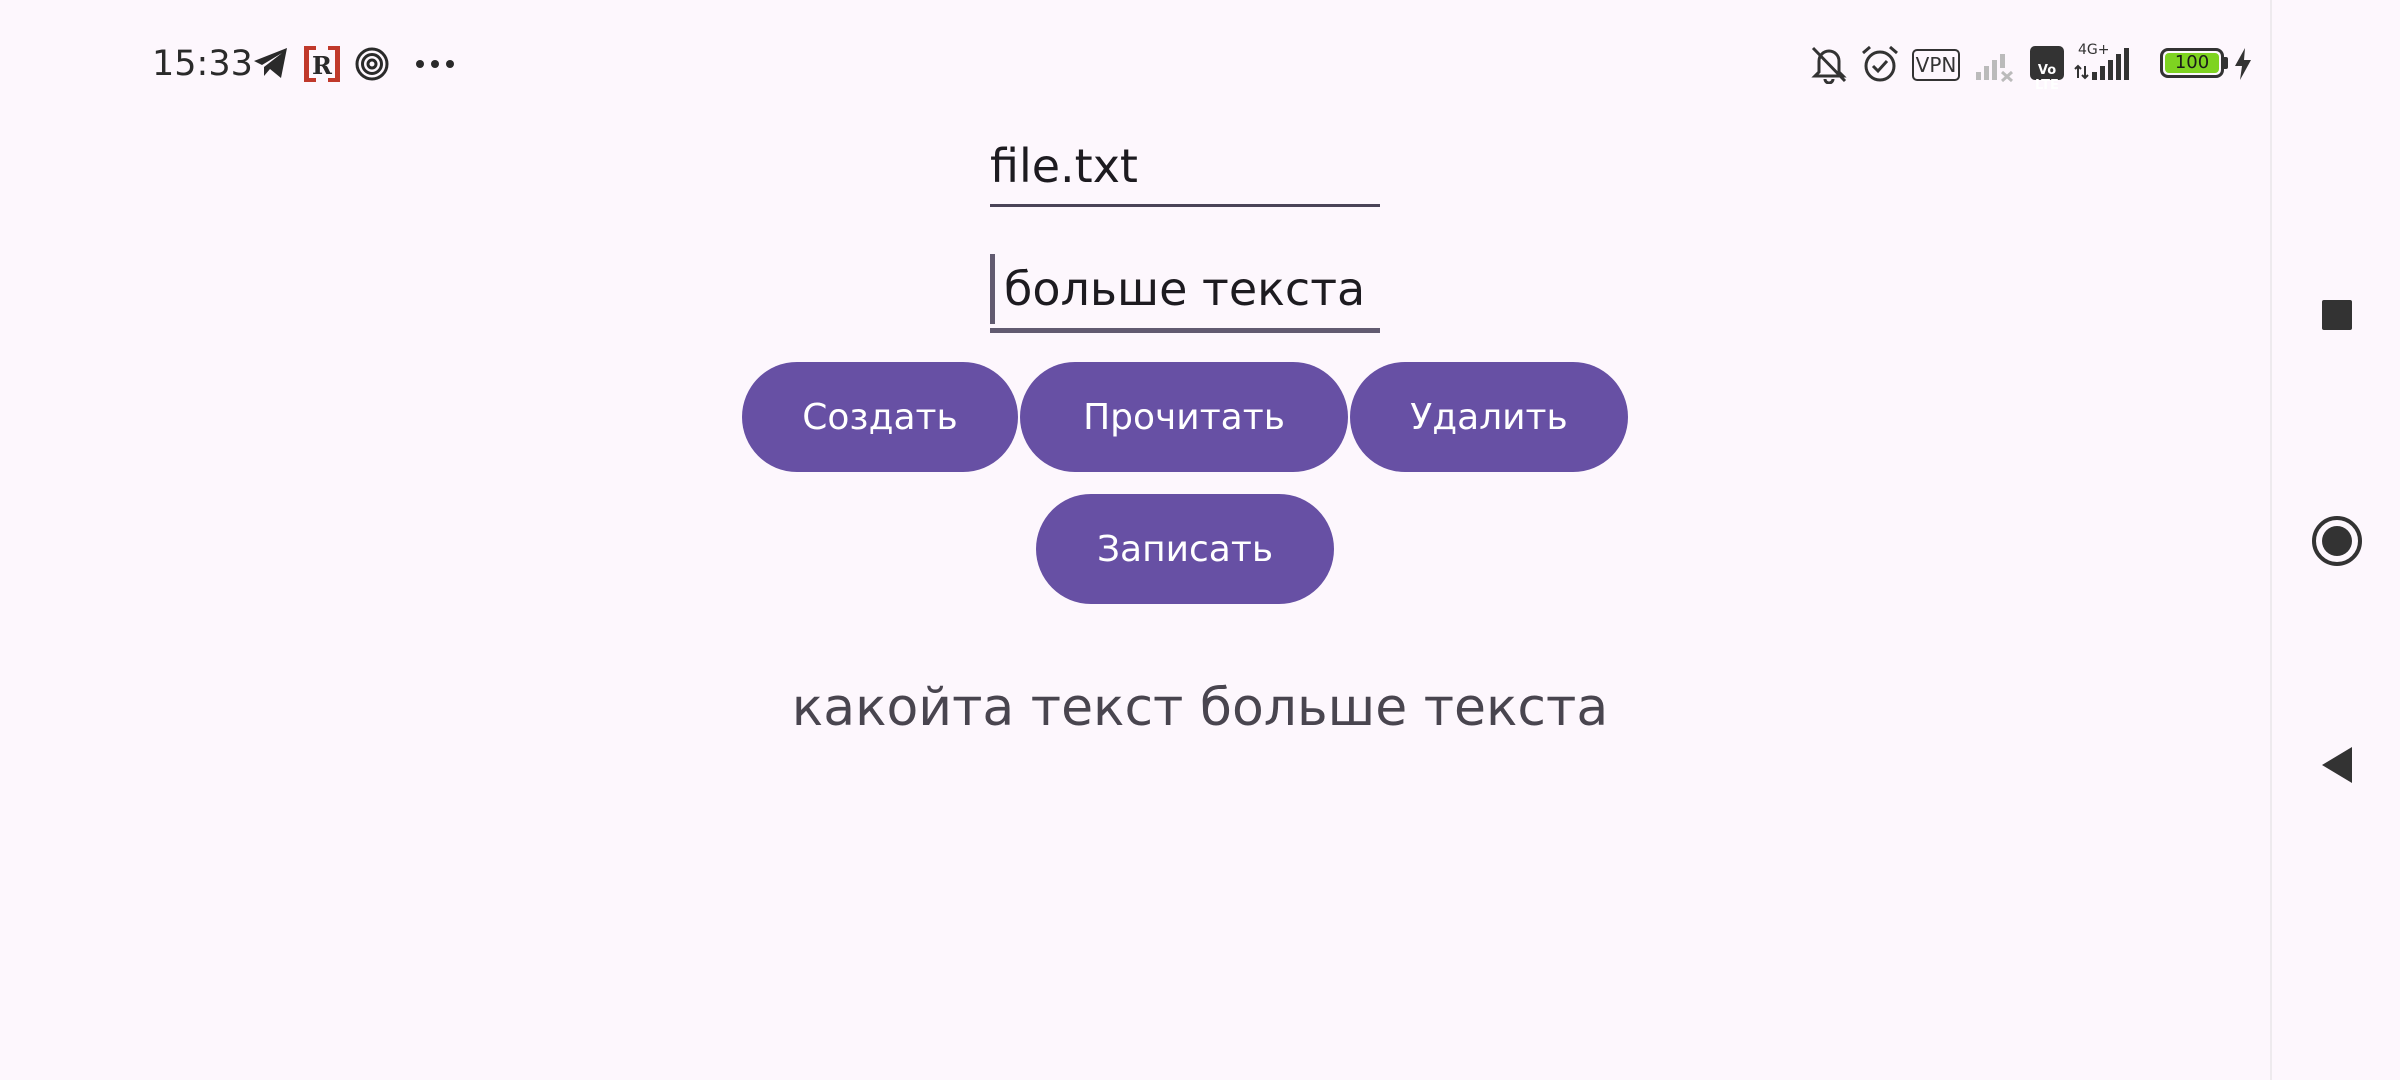 Image resolution: width=2400 pixels, height=1080 pixels. I want to click on volte-label: Vo LTE, so click(2047, 78).